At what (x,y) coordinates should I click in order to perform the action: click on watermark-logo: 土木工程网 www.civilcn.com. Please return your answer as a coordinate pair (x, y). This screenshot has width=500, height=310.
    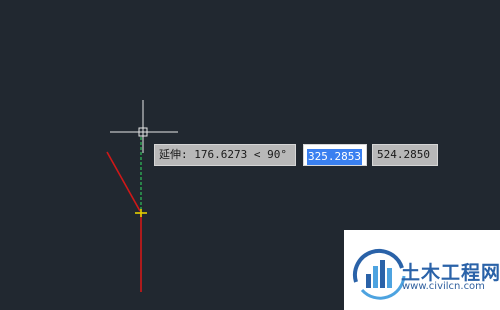
    Looking at the image, I should click on (422, 270).